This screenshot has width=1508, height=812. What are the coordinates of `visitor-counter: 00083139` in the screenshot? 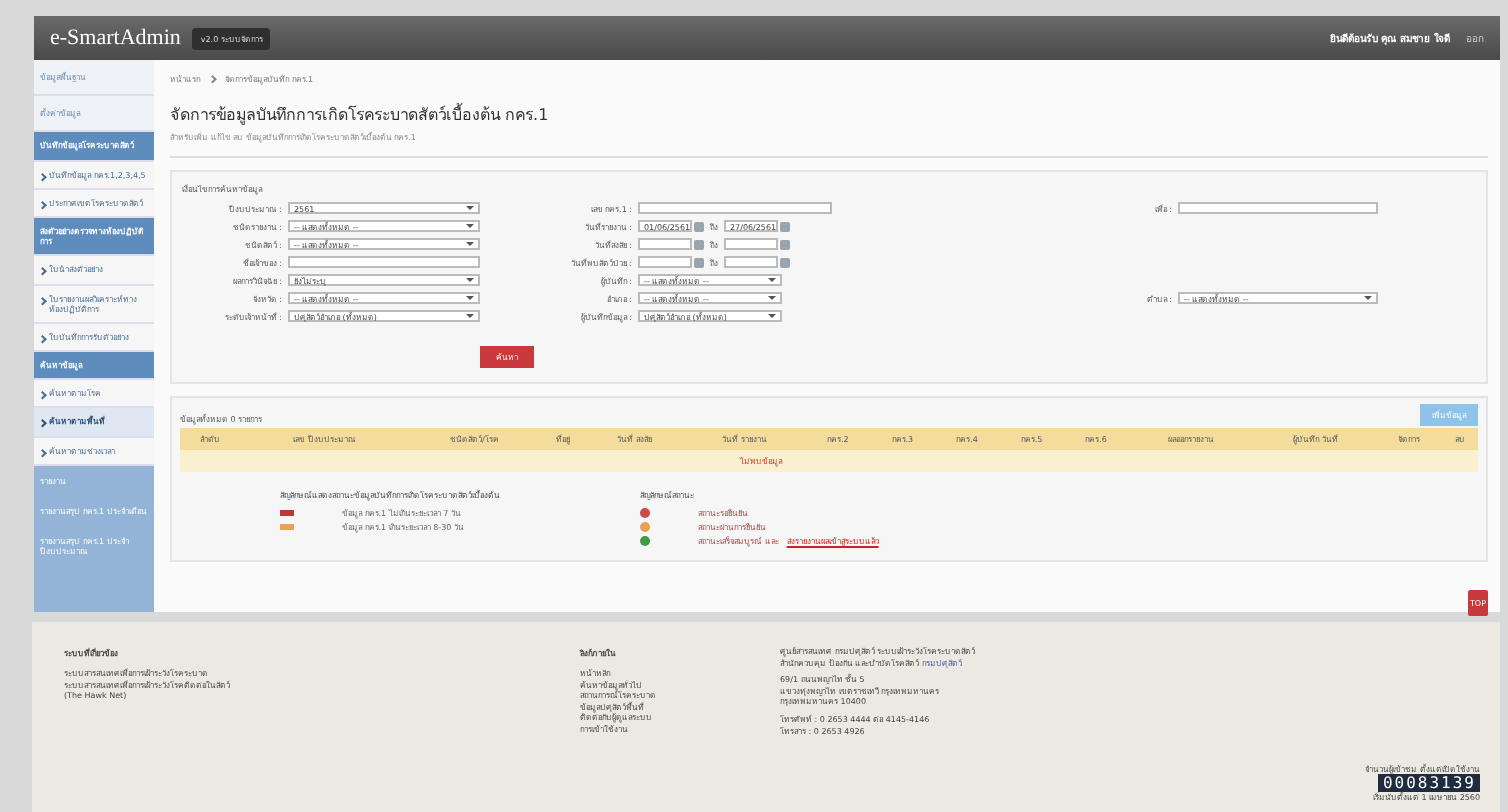 It's located at (1429, 783).